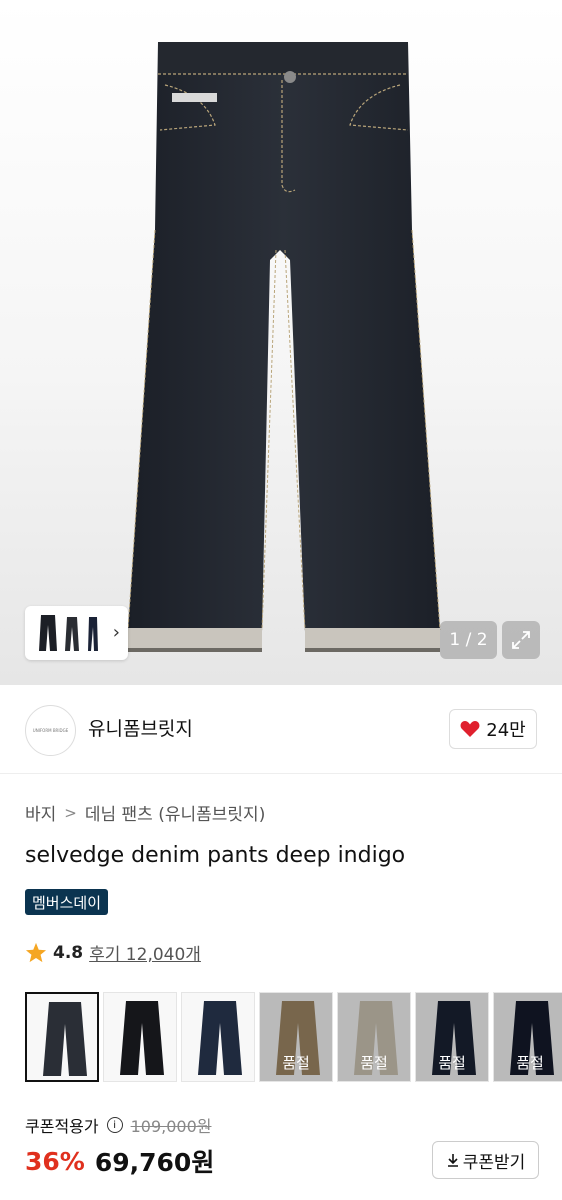 The image size is (562, 1200). I want to click on price-label-row: 쿠폰적용가 i 109,000원, so click(118, 1125).